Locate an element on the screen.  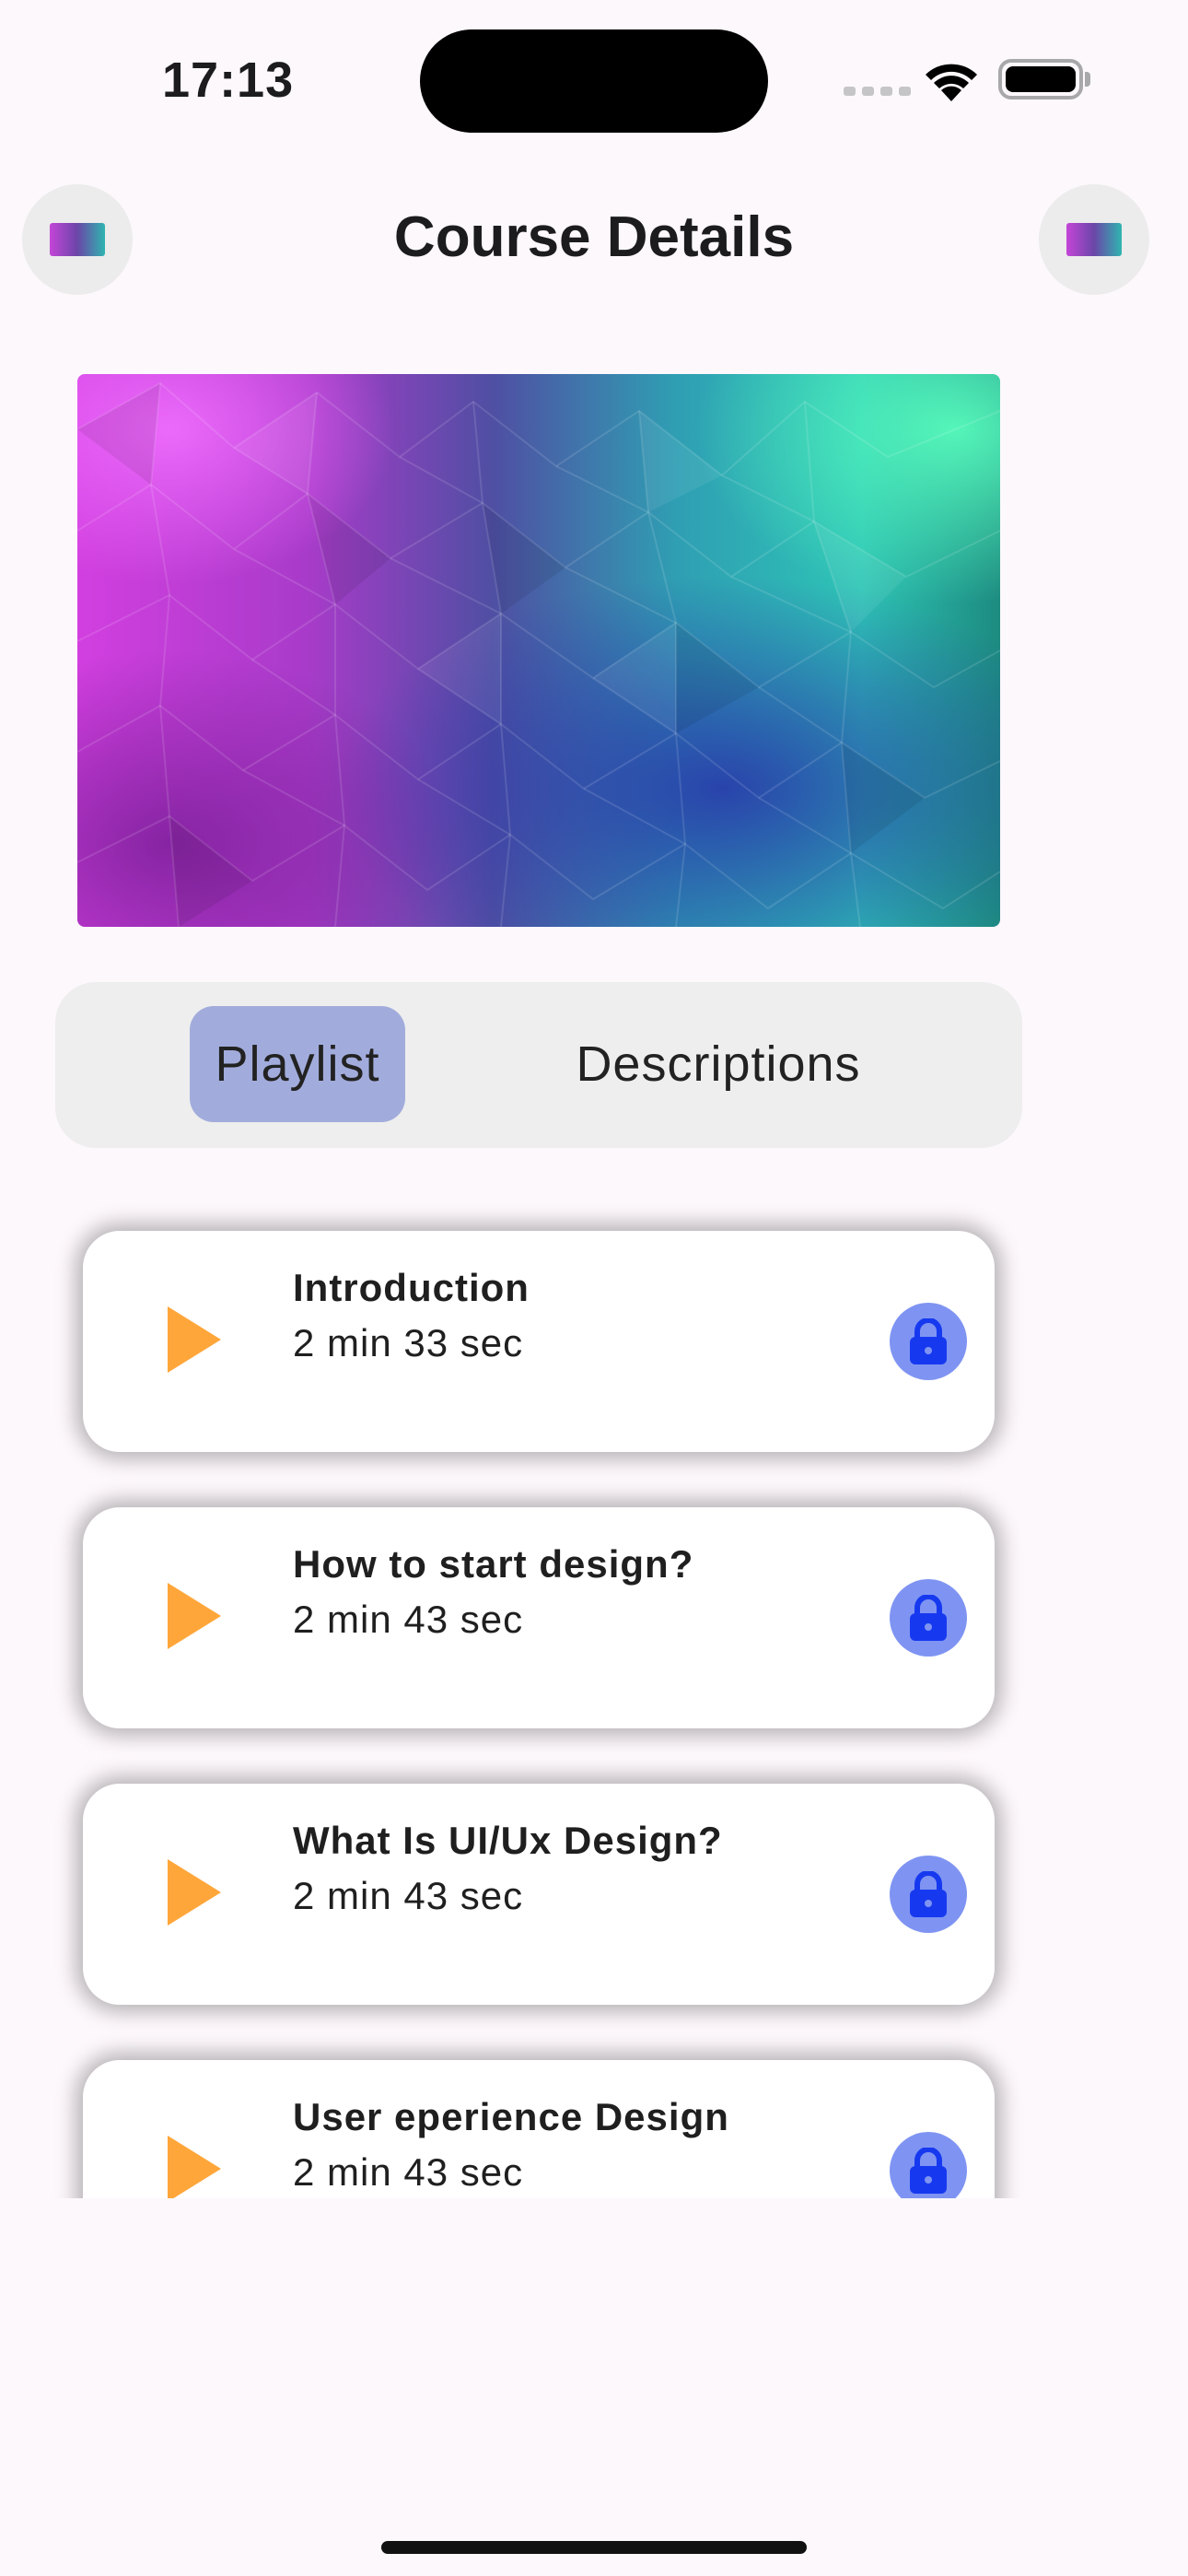
battery-icon is located at coordinates (1040, 79).